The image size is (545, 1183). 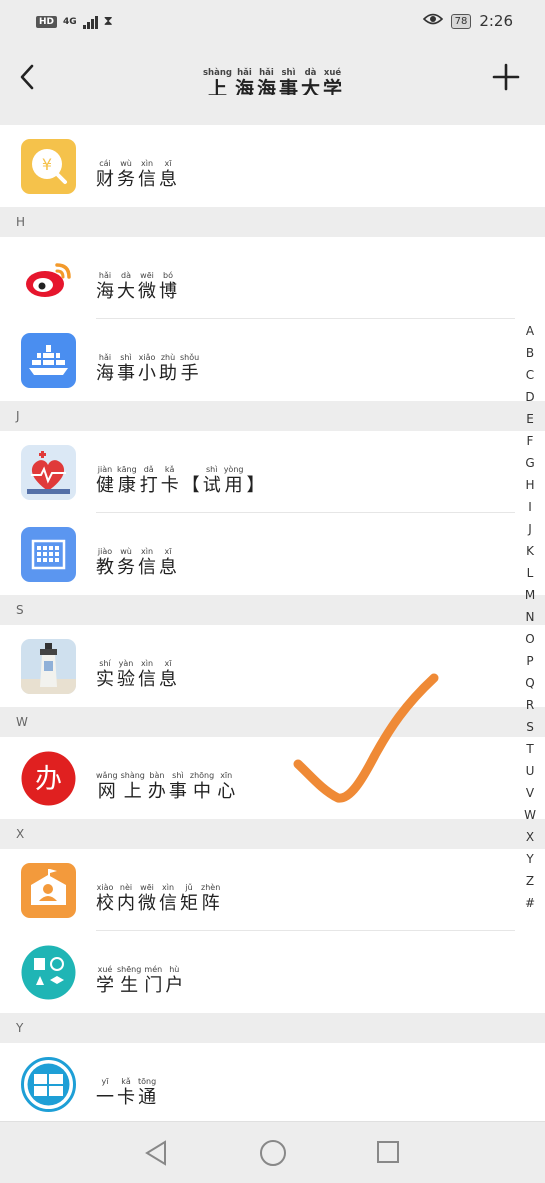 What do you see at coordinates (129, 980) in the screenshot?
I see `ruby-char: shēng 生` at bounding box center [129, 980].